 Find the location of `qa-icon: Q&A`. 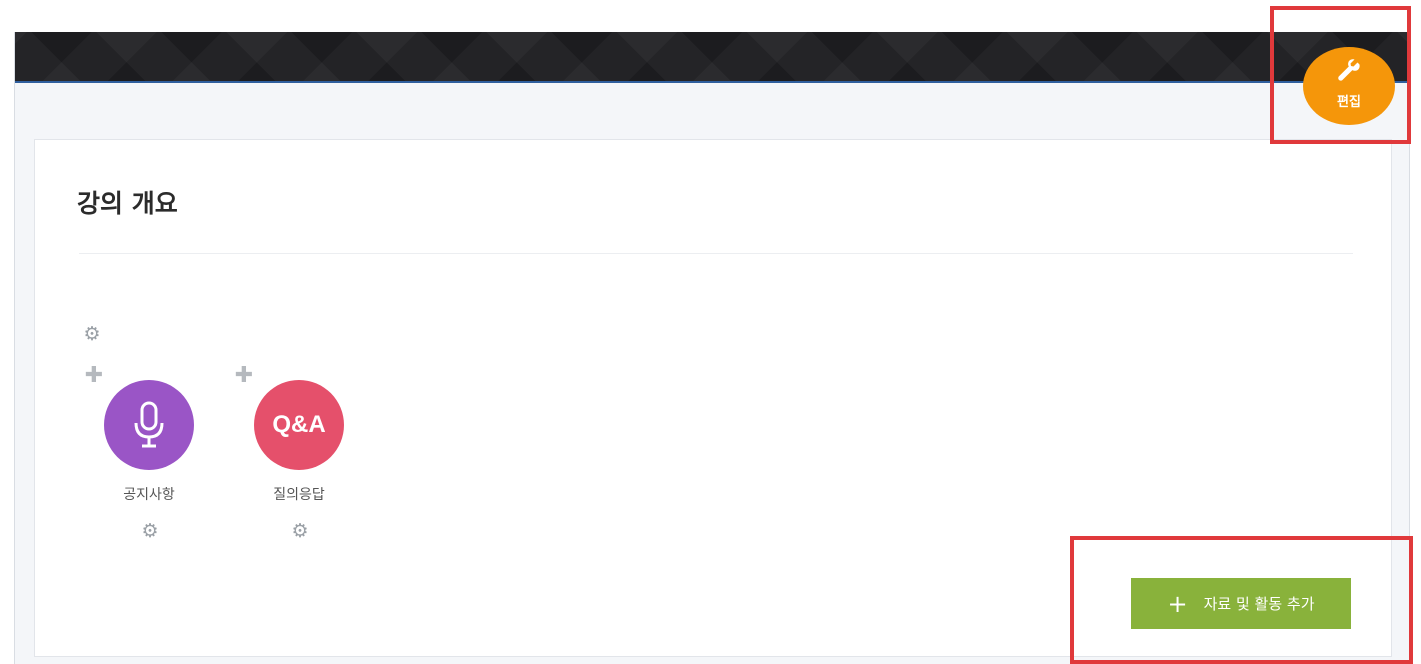

qa-icon: Q&A is located at coordinates (299, 424).